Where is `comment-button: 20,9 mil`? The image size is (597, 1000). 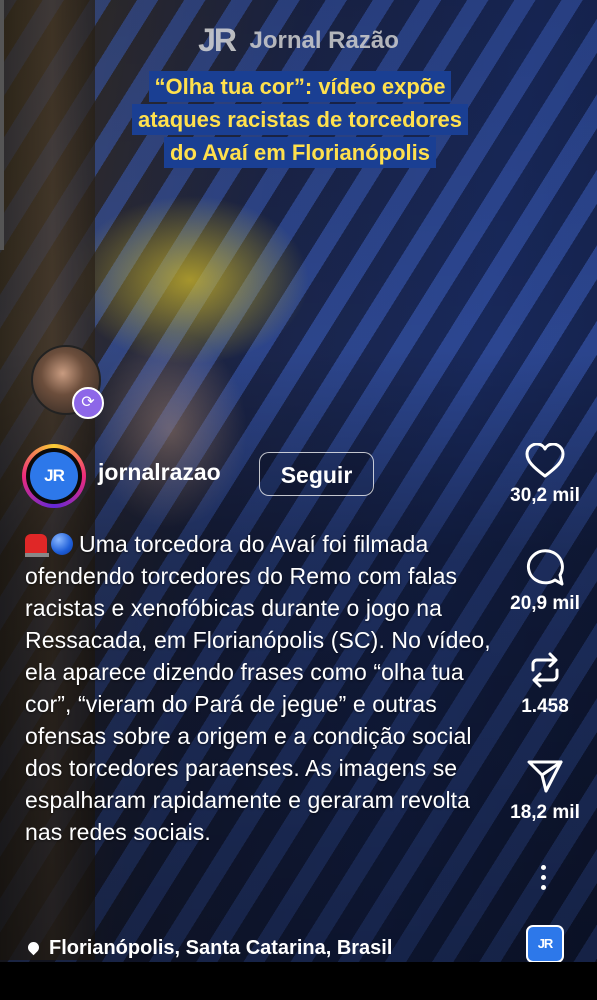
comment-button: 20,9 mil is located at coordinates (545, 581).